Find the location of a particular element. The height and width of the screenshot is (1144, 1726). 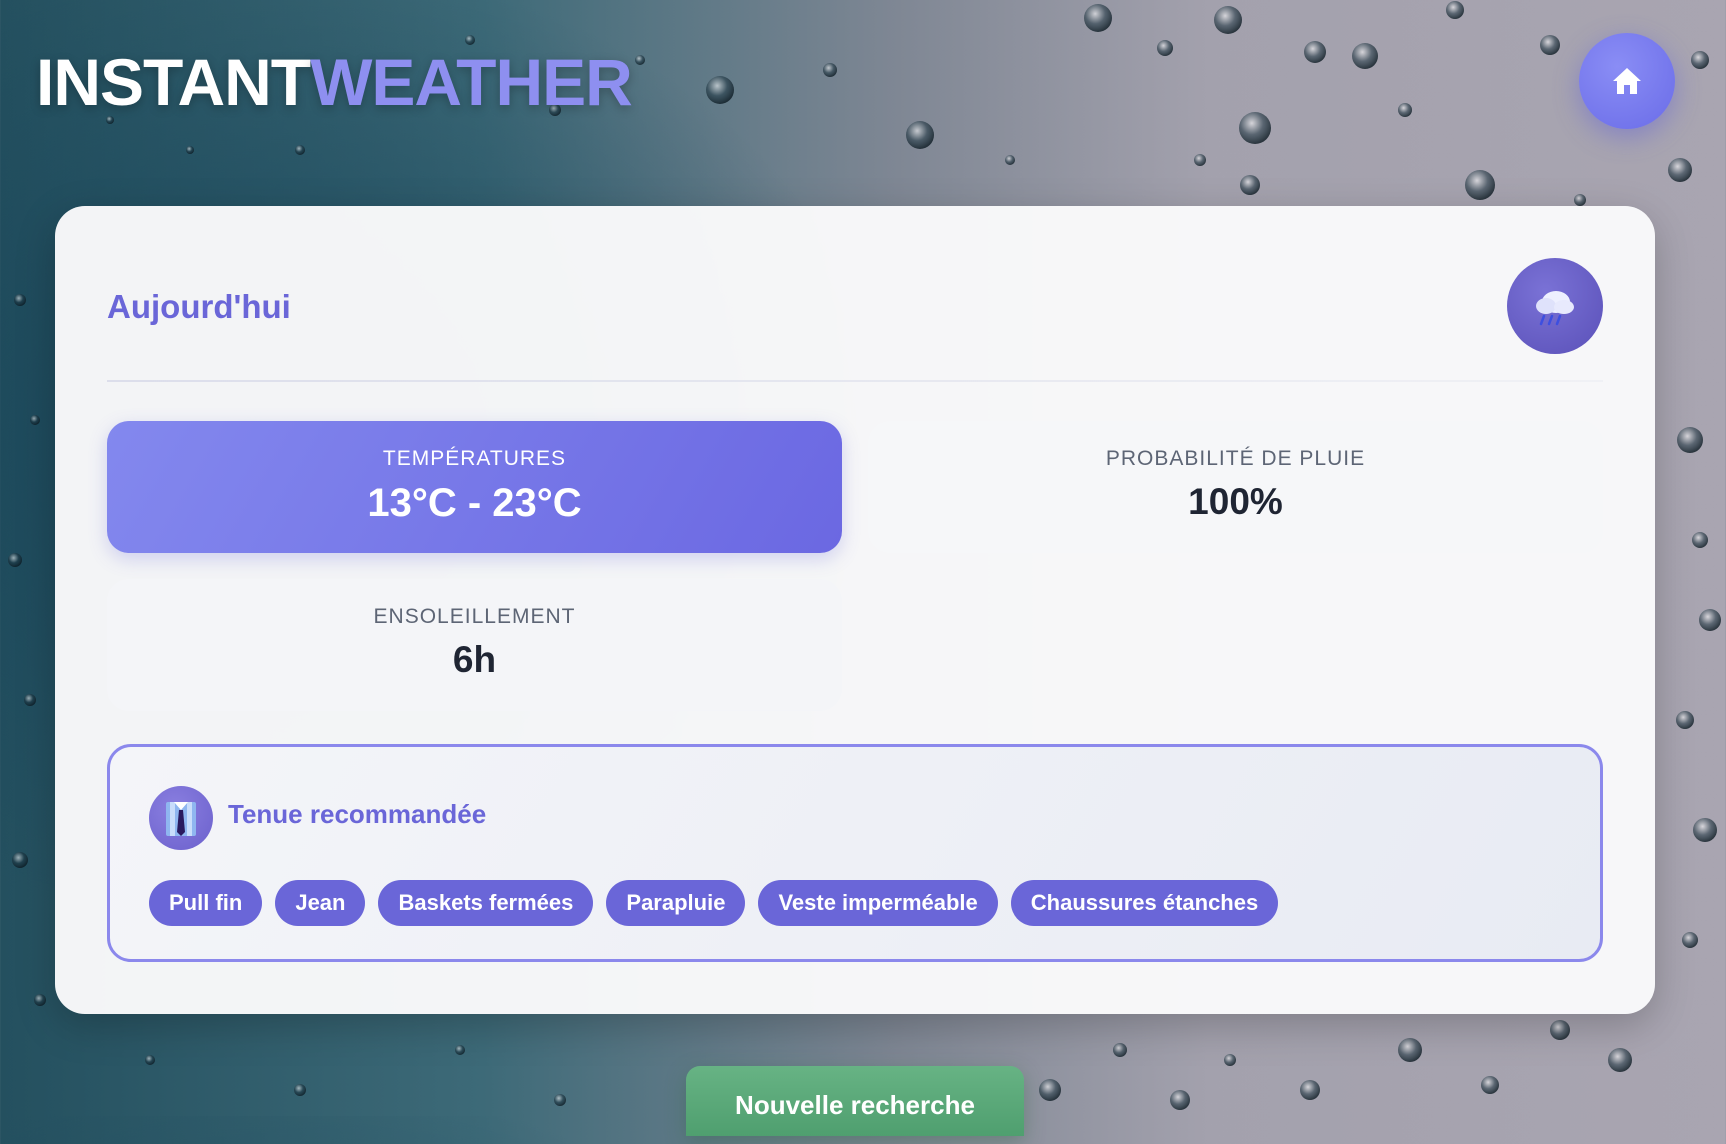

temperature-value: 13°C - 23°C is located at coordinates (474, 503).